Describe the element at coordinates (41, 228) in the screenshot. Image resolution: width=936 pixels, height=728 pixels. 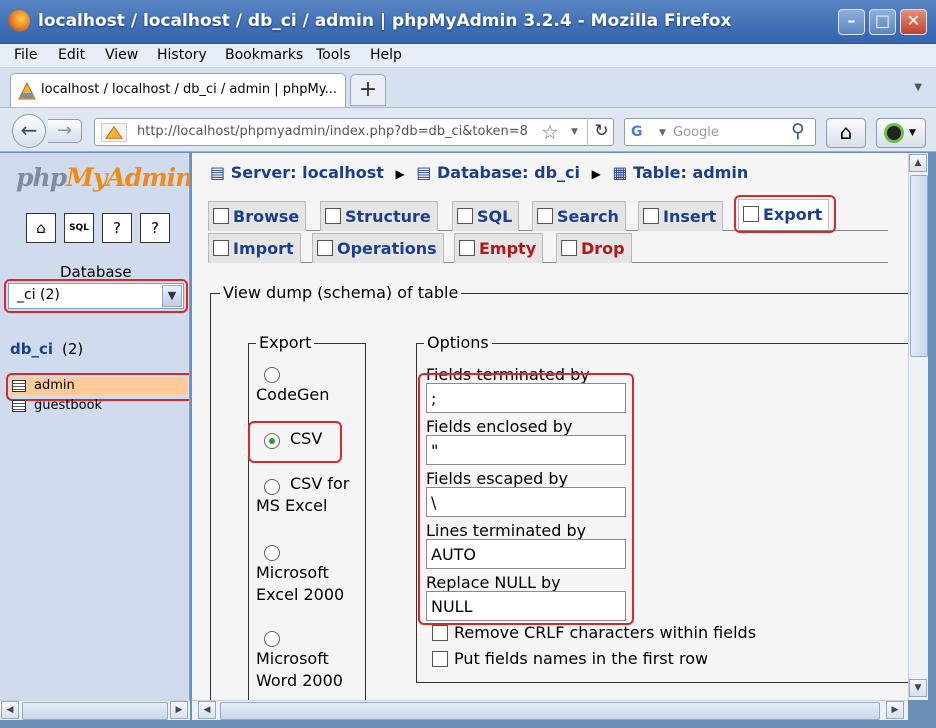
I see `home-icon: ⌂` at that location.